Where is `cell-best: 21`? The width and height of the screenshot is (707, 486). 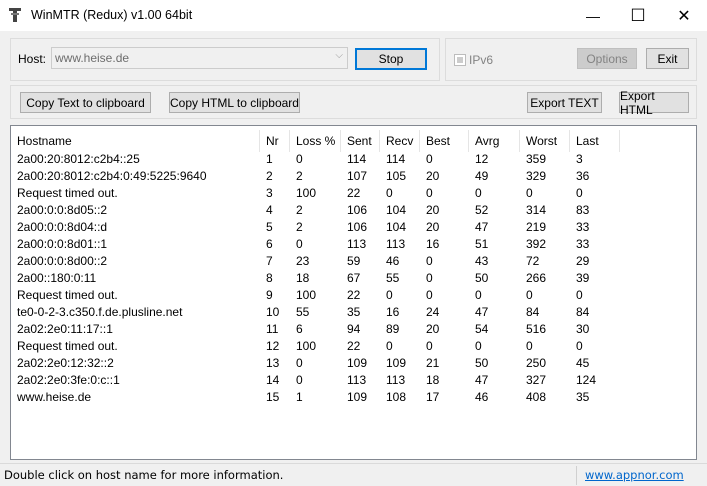 cell-best: 21 is located at coordinates (433, 363).